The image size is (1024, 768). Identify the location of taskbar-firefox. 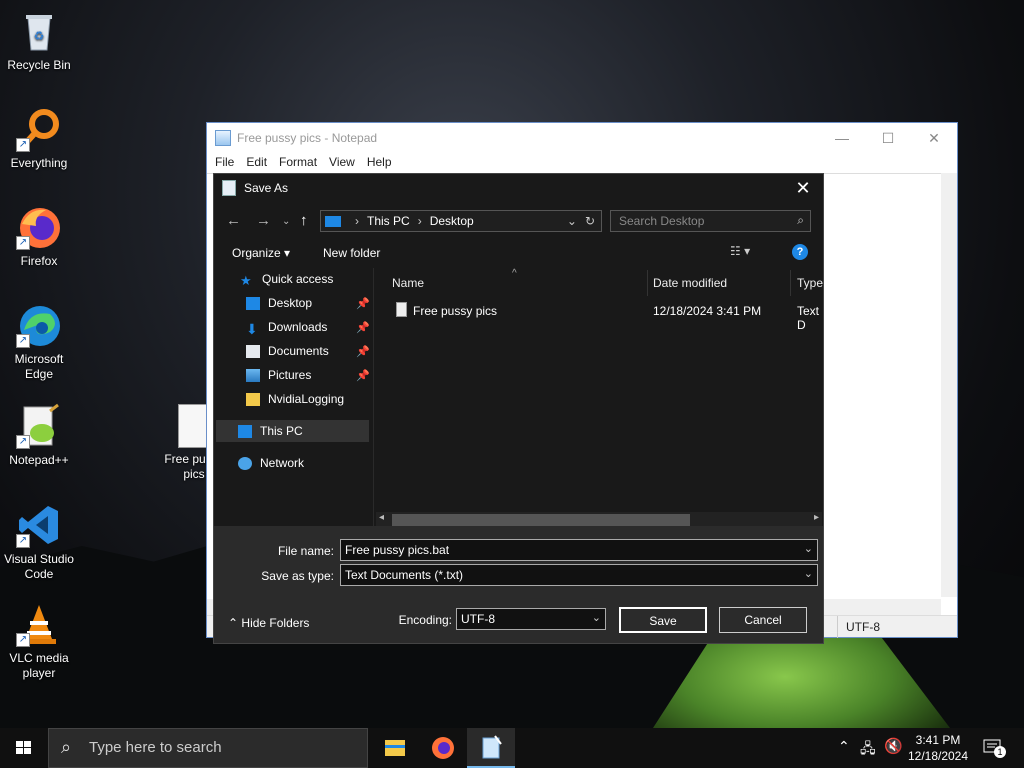
(443, 748).